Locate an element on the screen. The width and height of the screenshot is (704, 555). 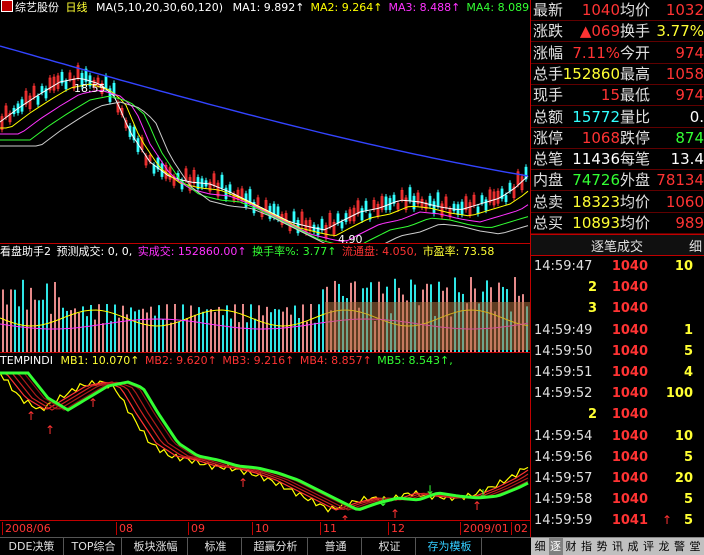
bottom-tab: 标准 is located at coordinates (216, 546).